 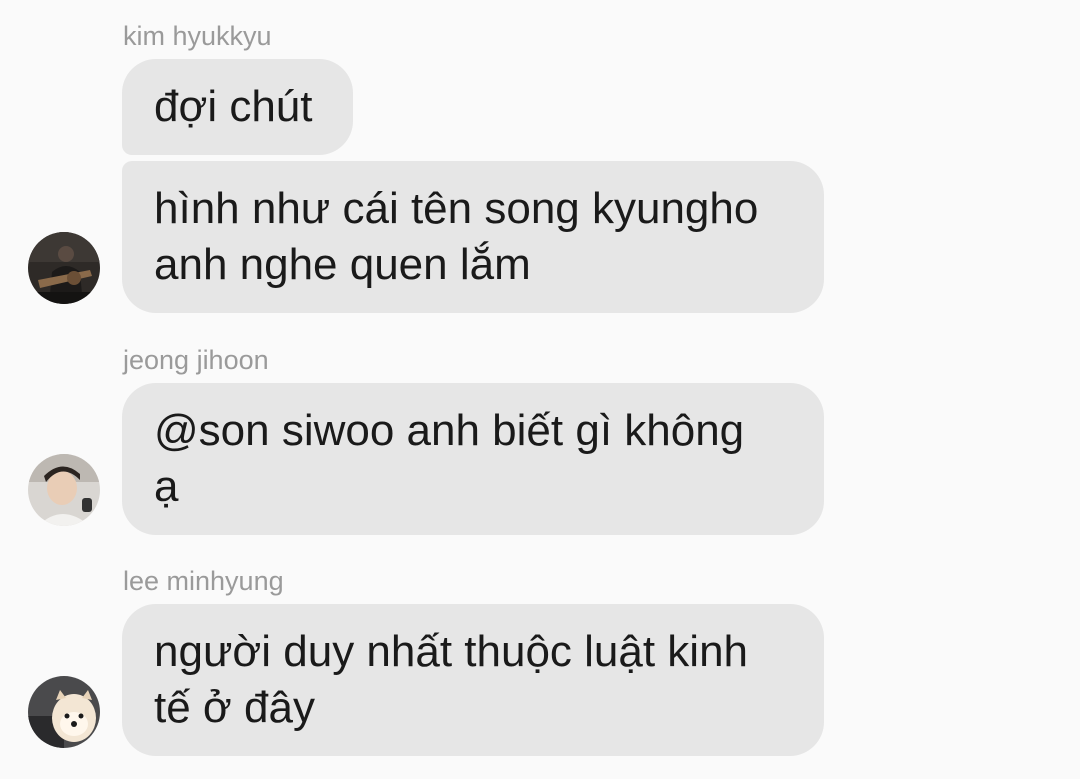 I want to click on message-bubble: @son siwoo anh biết gì không ạ, so click(x=473, y=459).